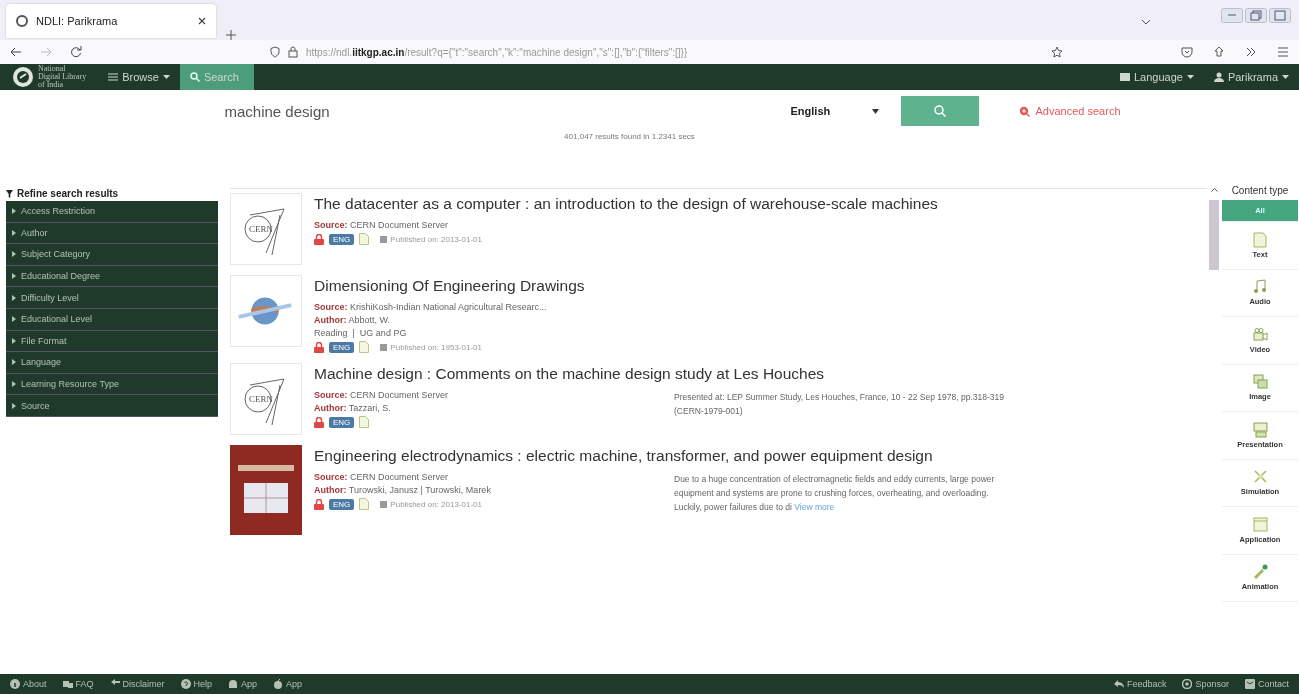 The height and width of the screenshot is (694, 1299). What do you see at coordinates (231, 35) in the screenshot?
I see `plus-icon` at bounding box center [231, 35].